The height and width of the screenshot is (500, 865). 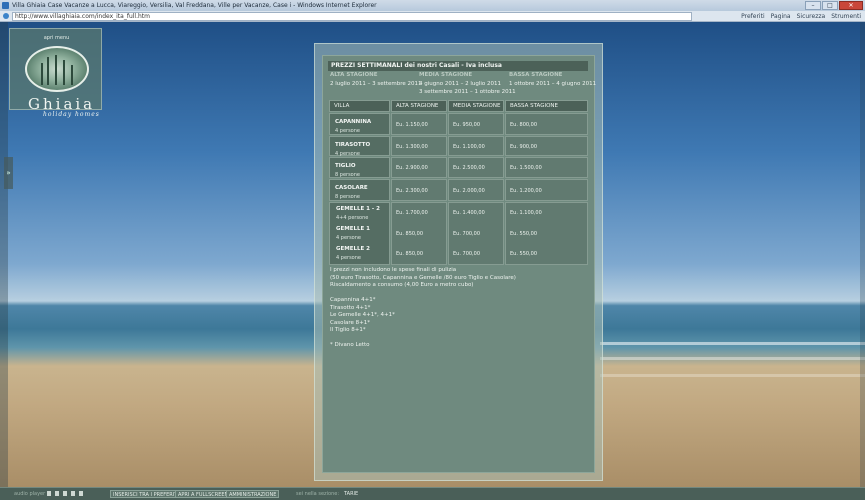 I want to click on toolbar-favorites: Preferiti, so click(x=753, y=16).